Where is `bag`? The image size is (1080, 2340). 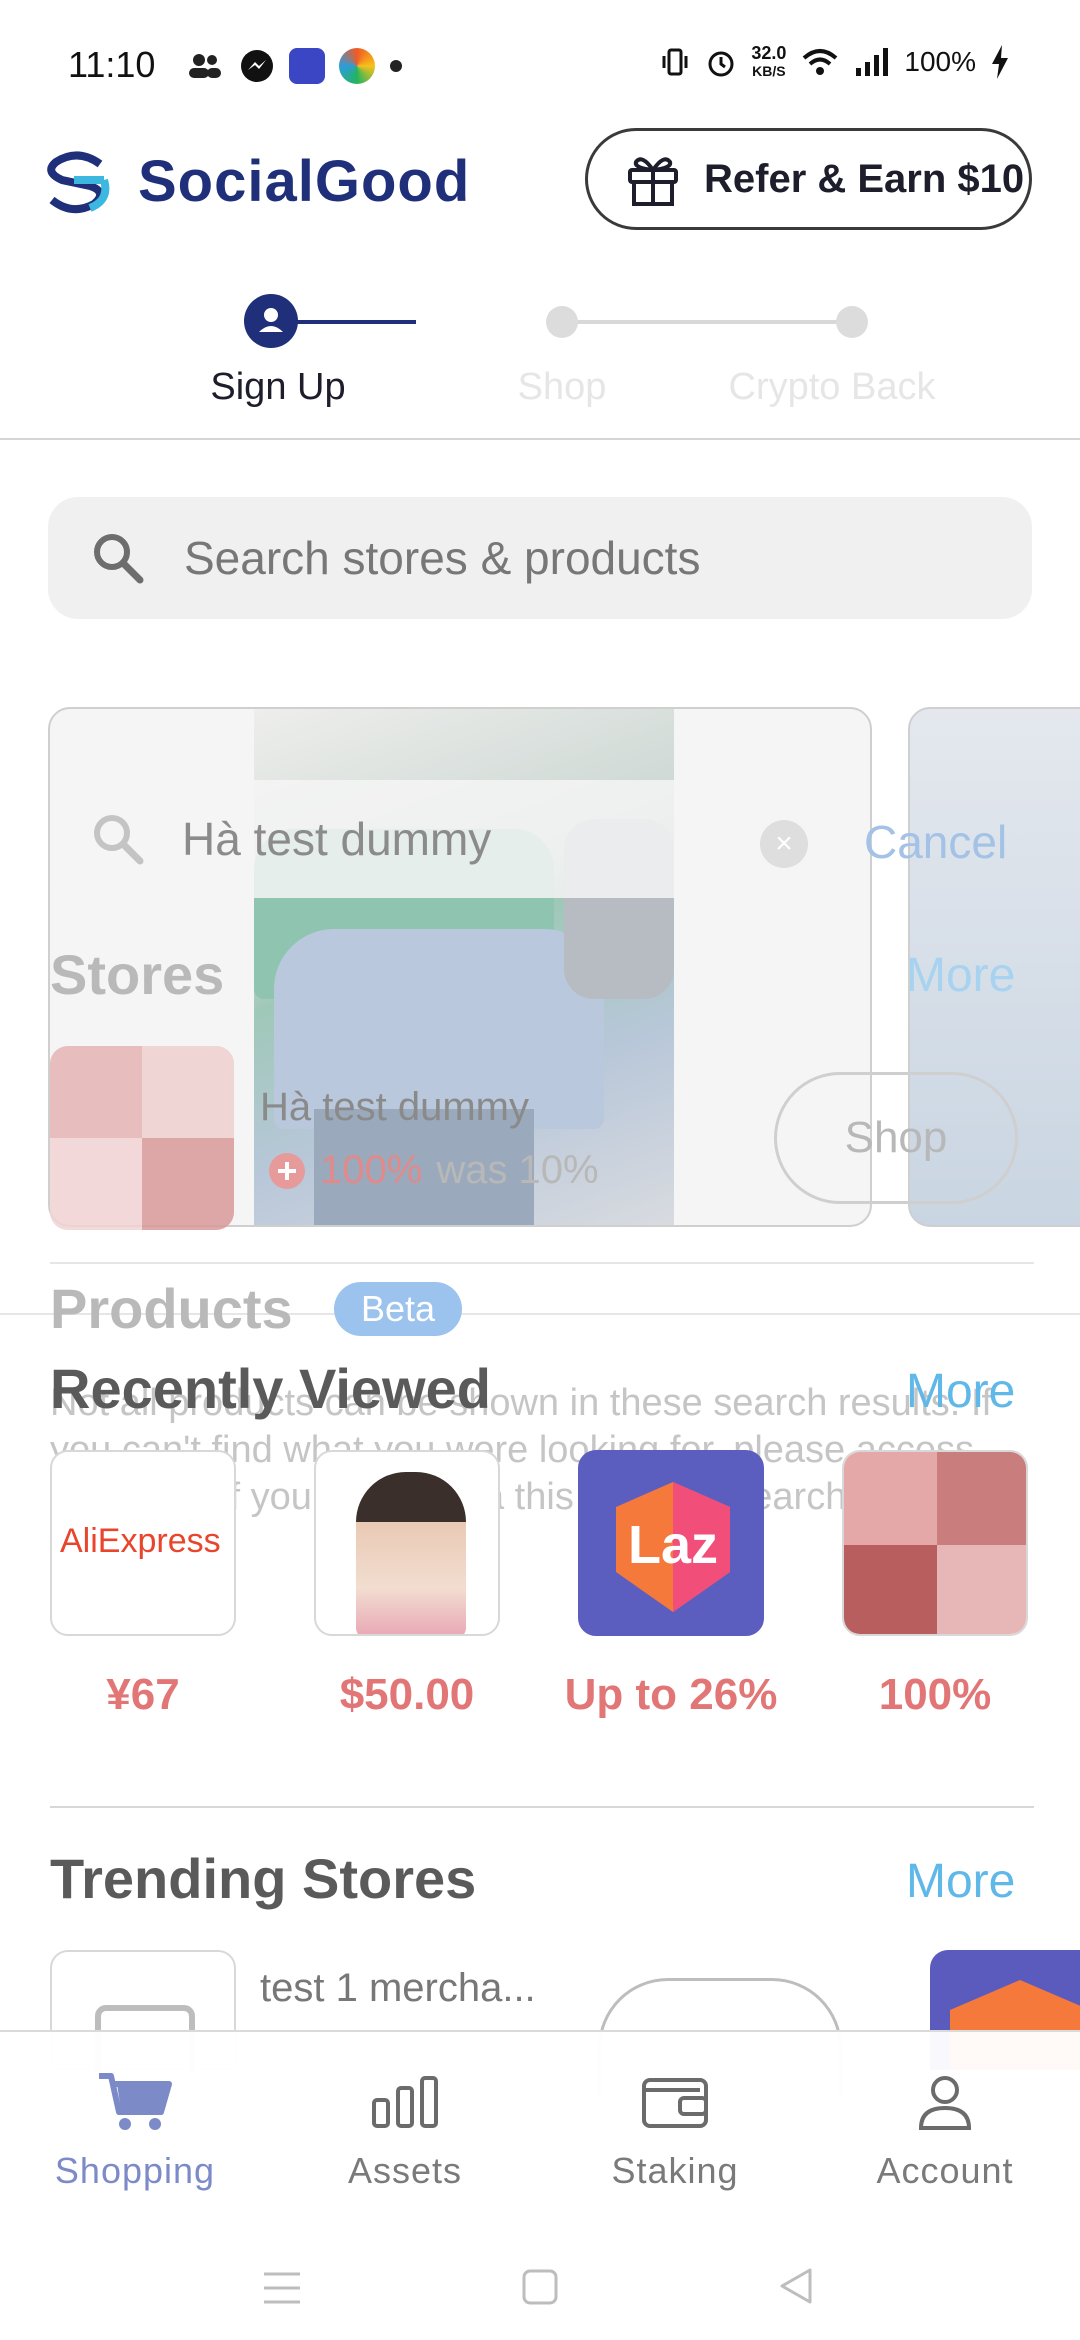
bag is located at coordinates (619, 909).